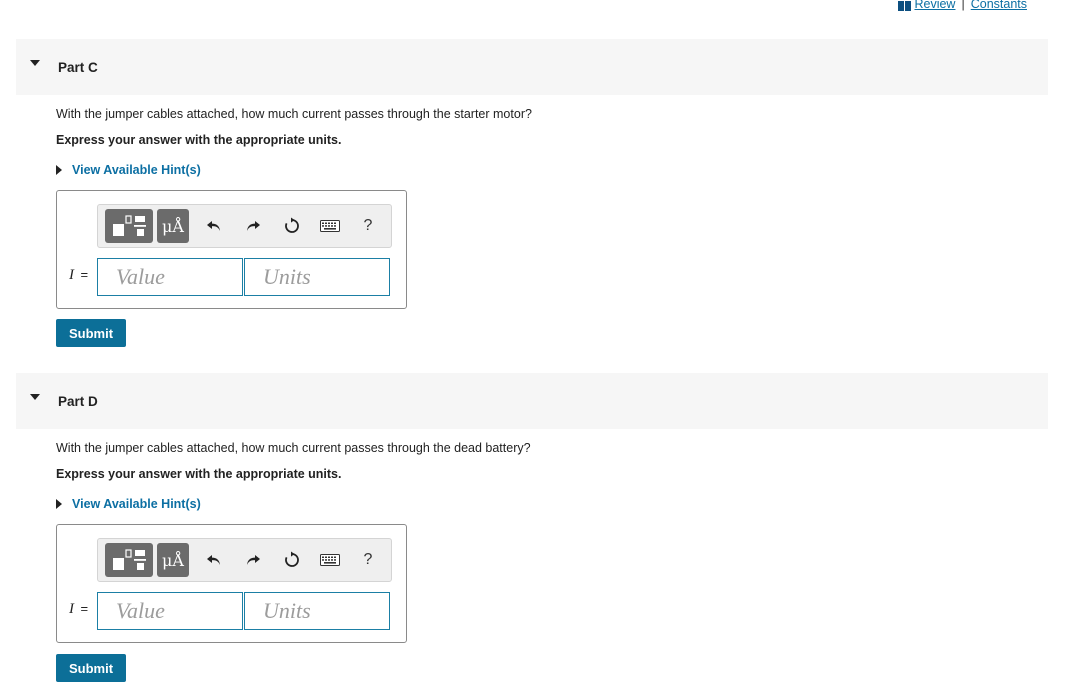 This screenshot has width=1088, height=689. What do you see at coordinates (934, 5) in the screenshot?
I see `review-link: Review` at bounding box center [934, 5].